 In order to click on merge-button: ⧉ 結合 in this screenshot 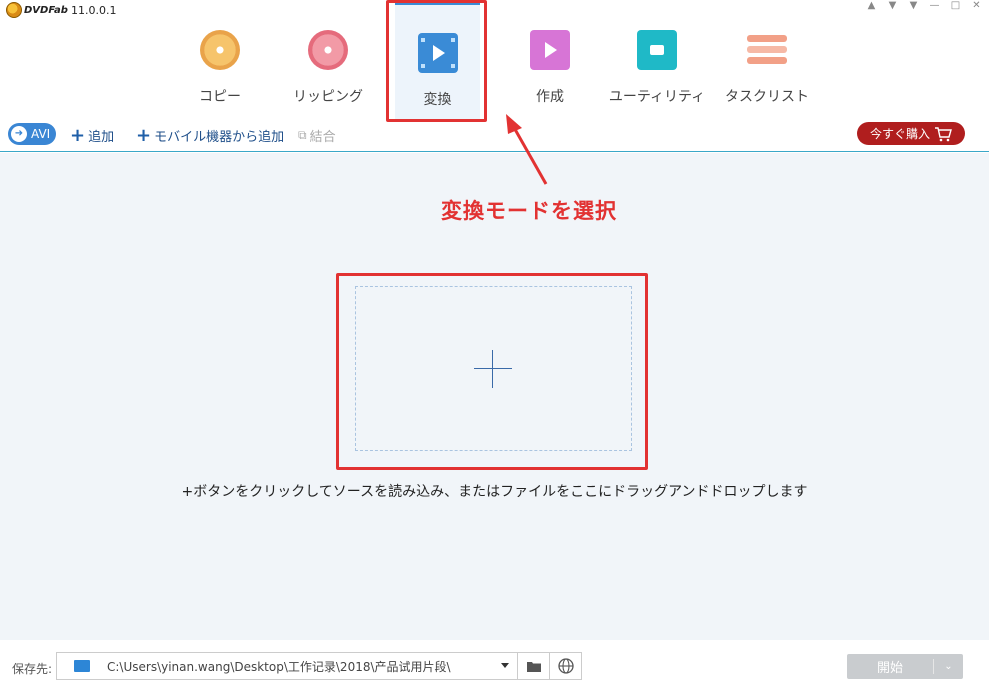, I will do `click(317, 135)`.